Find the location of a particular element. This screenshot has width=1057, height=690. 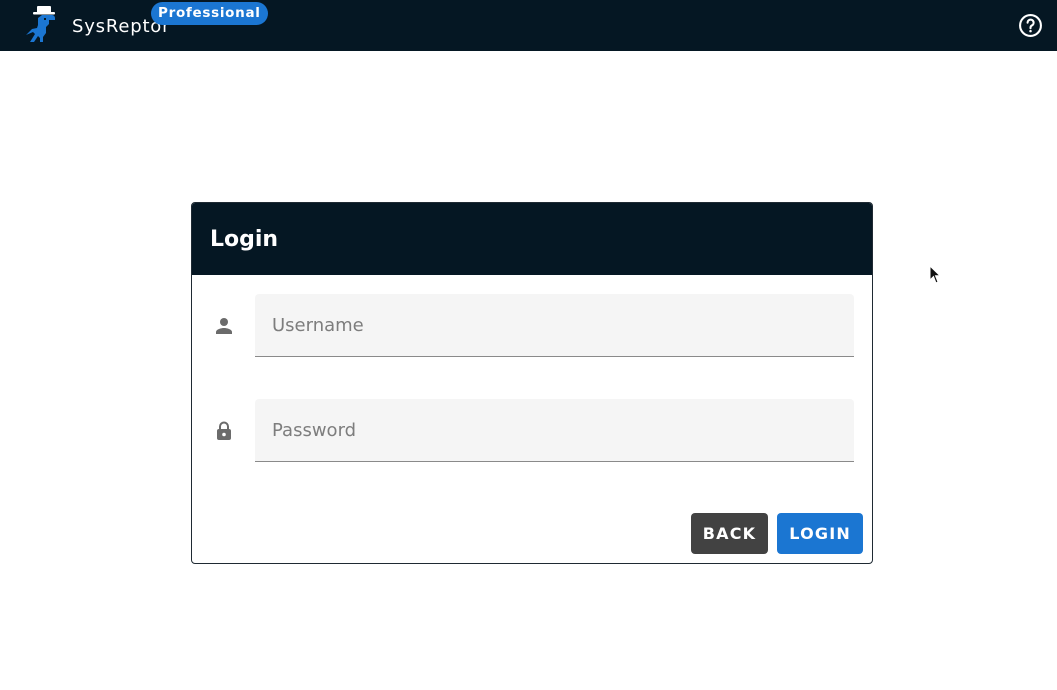

home-link: SysReptor is located at coordinates (96, 25).